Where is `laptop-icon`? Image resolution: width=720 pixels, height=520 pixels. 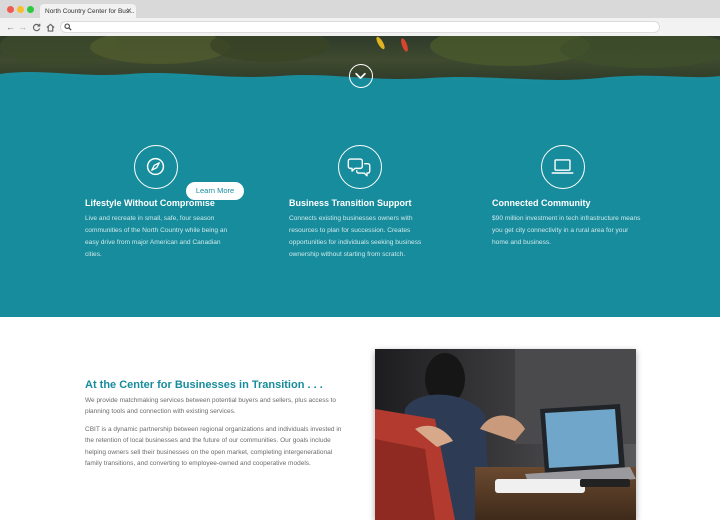 laptop-icon is located at coordinates (563, 167).